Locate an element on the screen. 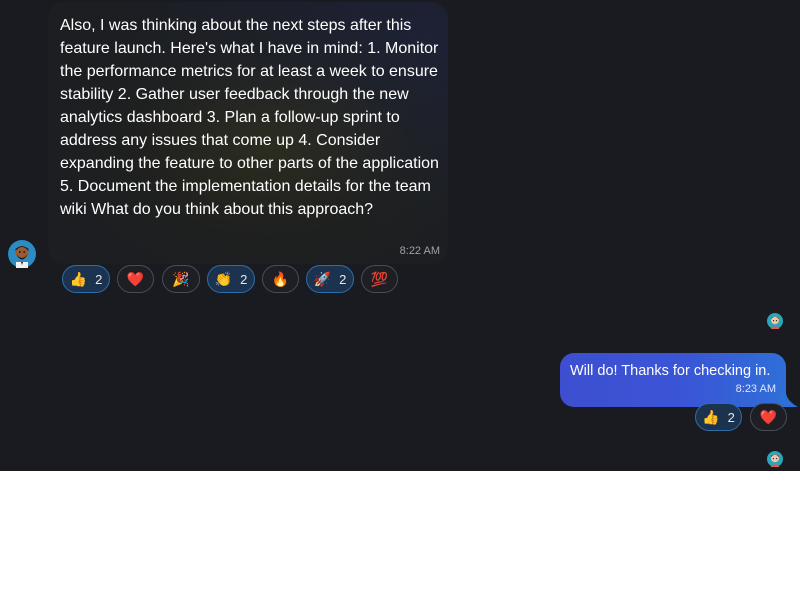 The width and height of the screenshot is (800, 600). reaction-rocket: 🚀 2 is located at coordinates (330, 279).